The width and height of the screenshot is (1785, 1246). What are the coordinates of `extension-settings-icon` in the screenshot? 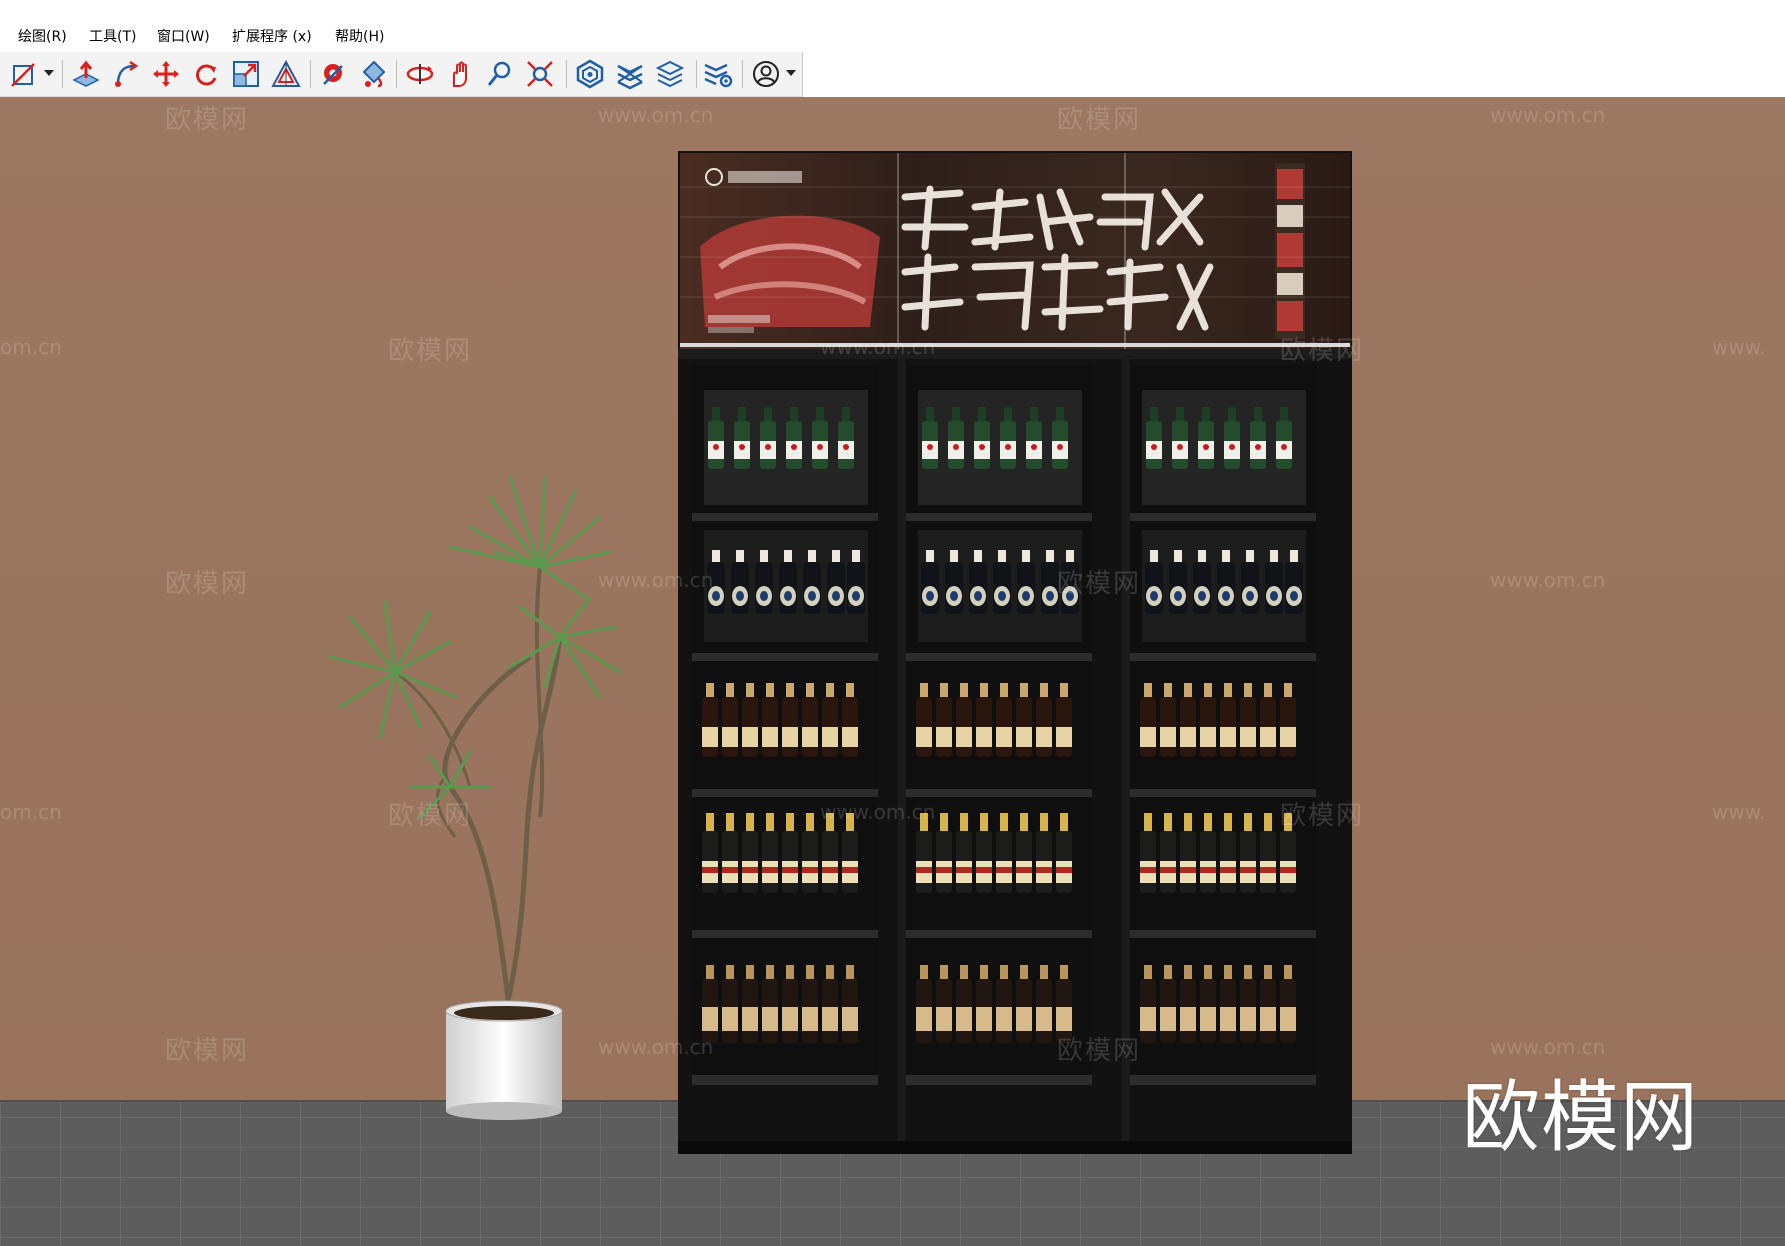 It's located at (718, 75).